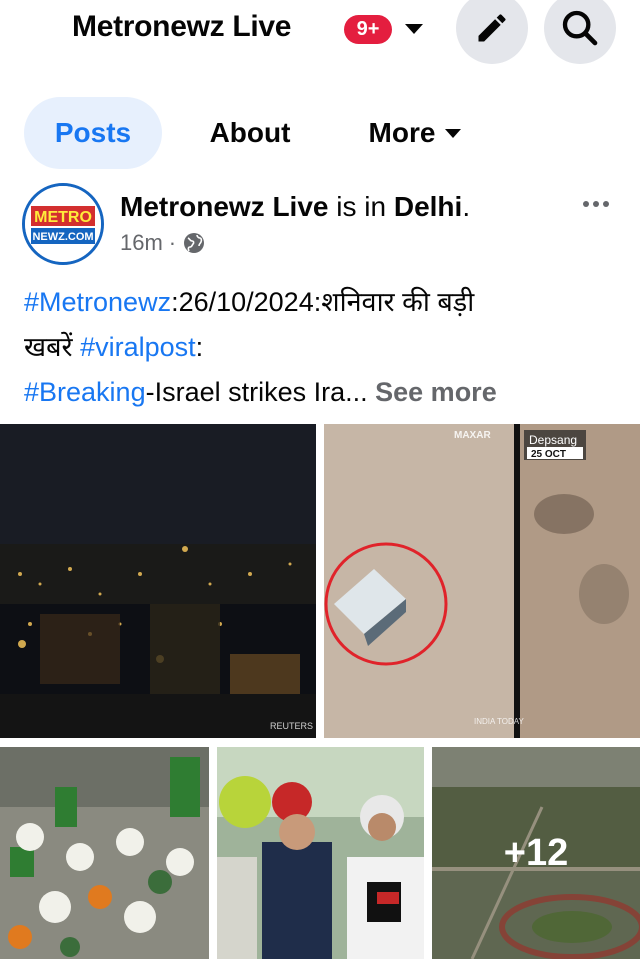 The width and height of the screenshot is (640, 959). What do you see at coordinates (596, 204) in the screenshot?
I see `post-options-button` at bounding box center [596, 204].